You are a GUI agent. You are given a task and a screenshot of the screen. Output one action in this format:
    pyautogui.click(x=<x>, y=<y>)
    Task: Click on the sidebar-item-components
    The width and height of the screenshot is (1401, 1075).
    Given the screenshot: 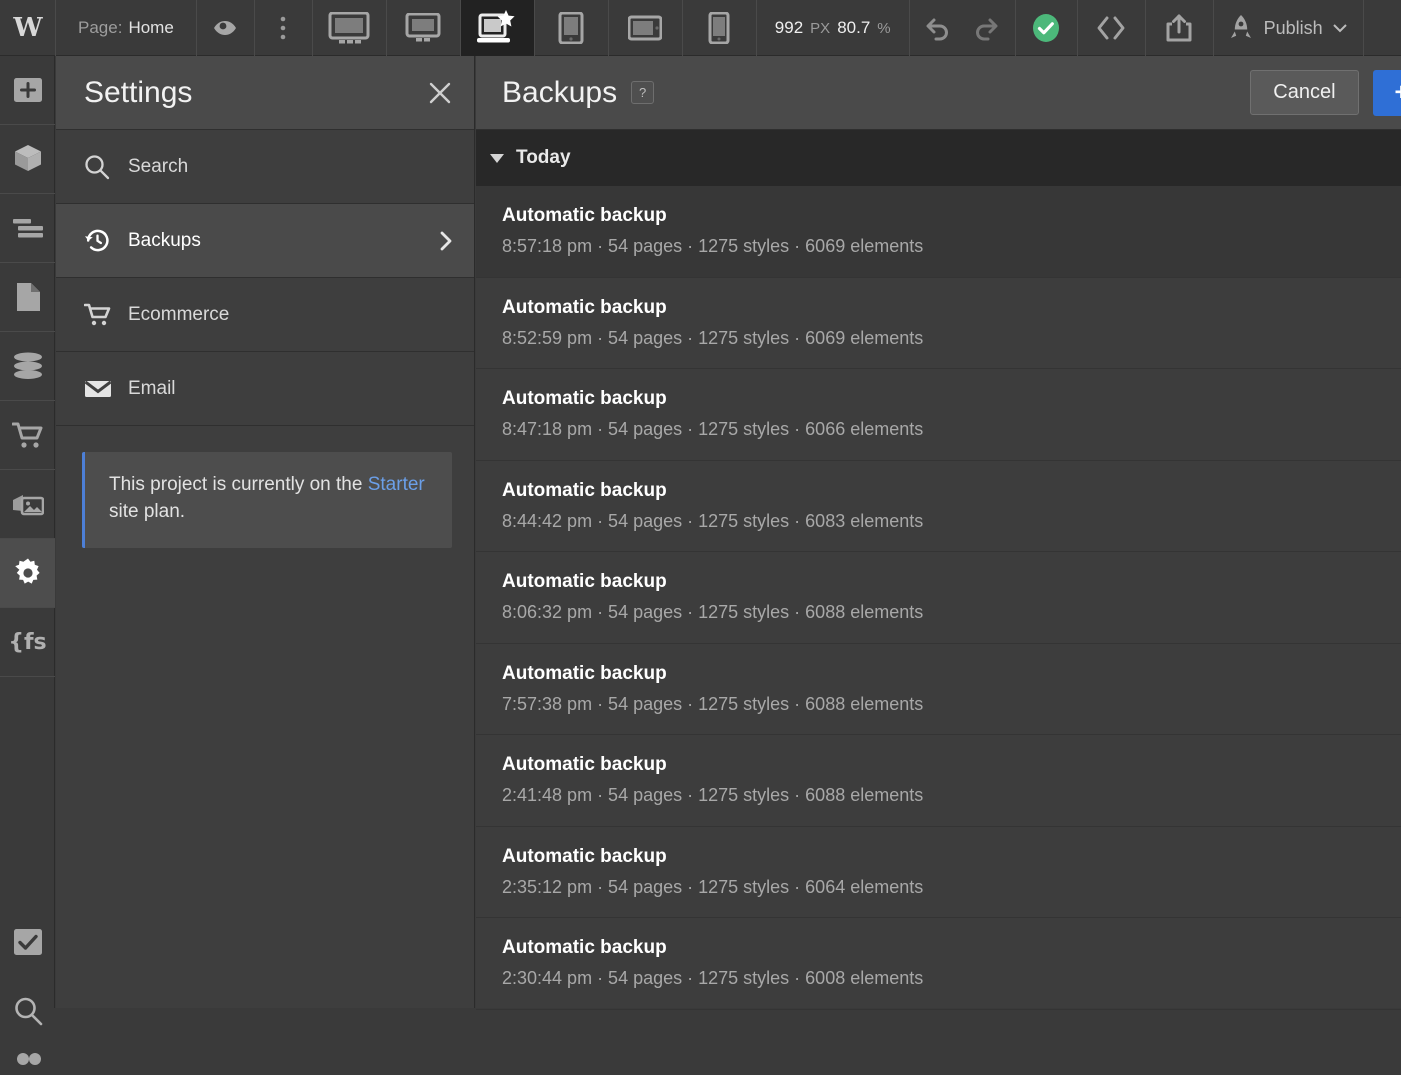 What is the action you would take?
    pyautogui.click(x=27, y=159)
    